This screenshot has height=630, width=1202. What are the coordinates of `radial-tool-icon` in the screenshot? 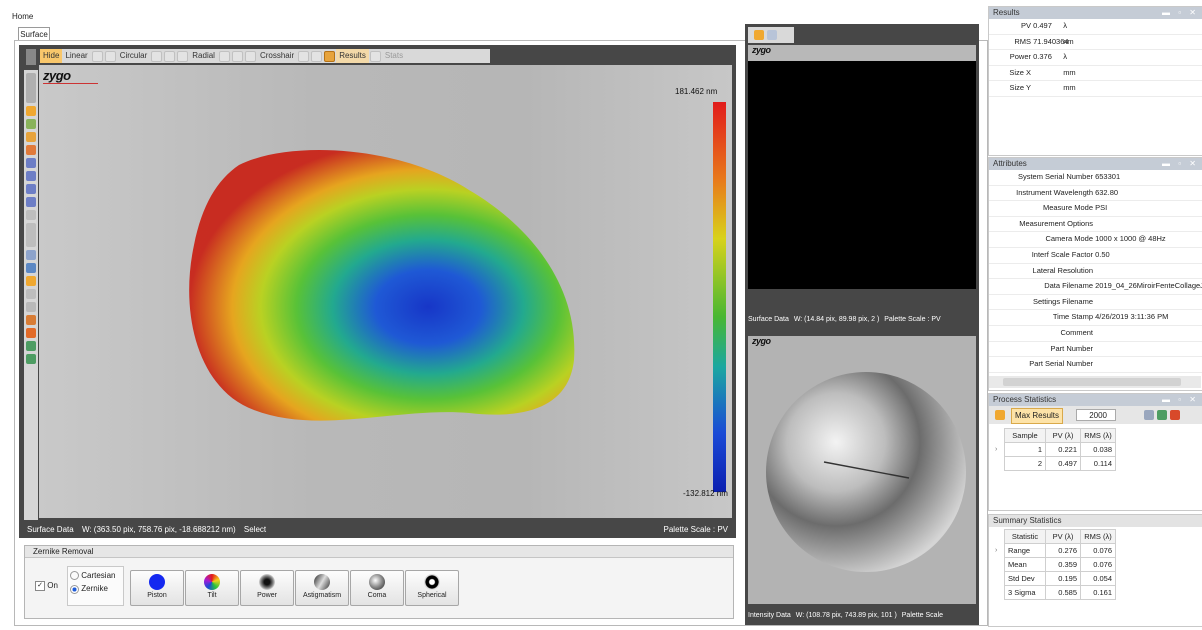 It's located at (224, 56).